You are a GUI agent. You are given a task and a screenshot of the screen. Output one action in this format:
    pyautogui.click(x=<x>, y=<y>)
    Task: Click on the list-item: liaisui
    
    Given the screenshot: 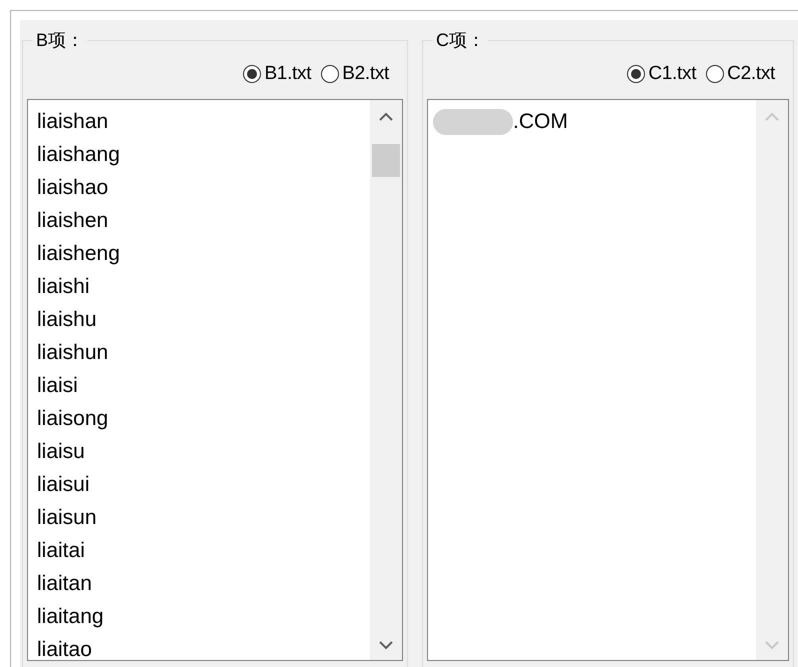 What is the action you would take?
    pyautogui.click(x=203, y=484)
    